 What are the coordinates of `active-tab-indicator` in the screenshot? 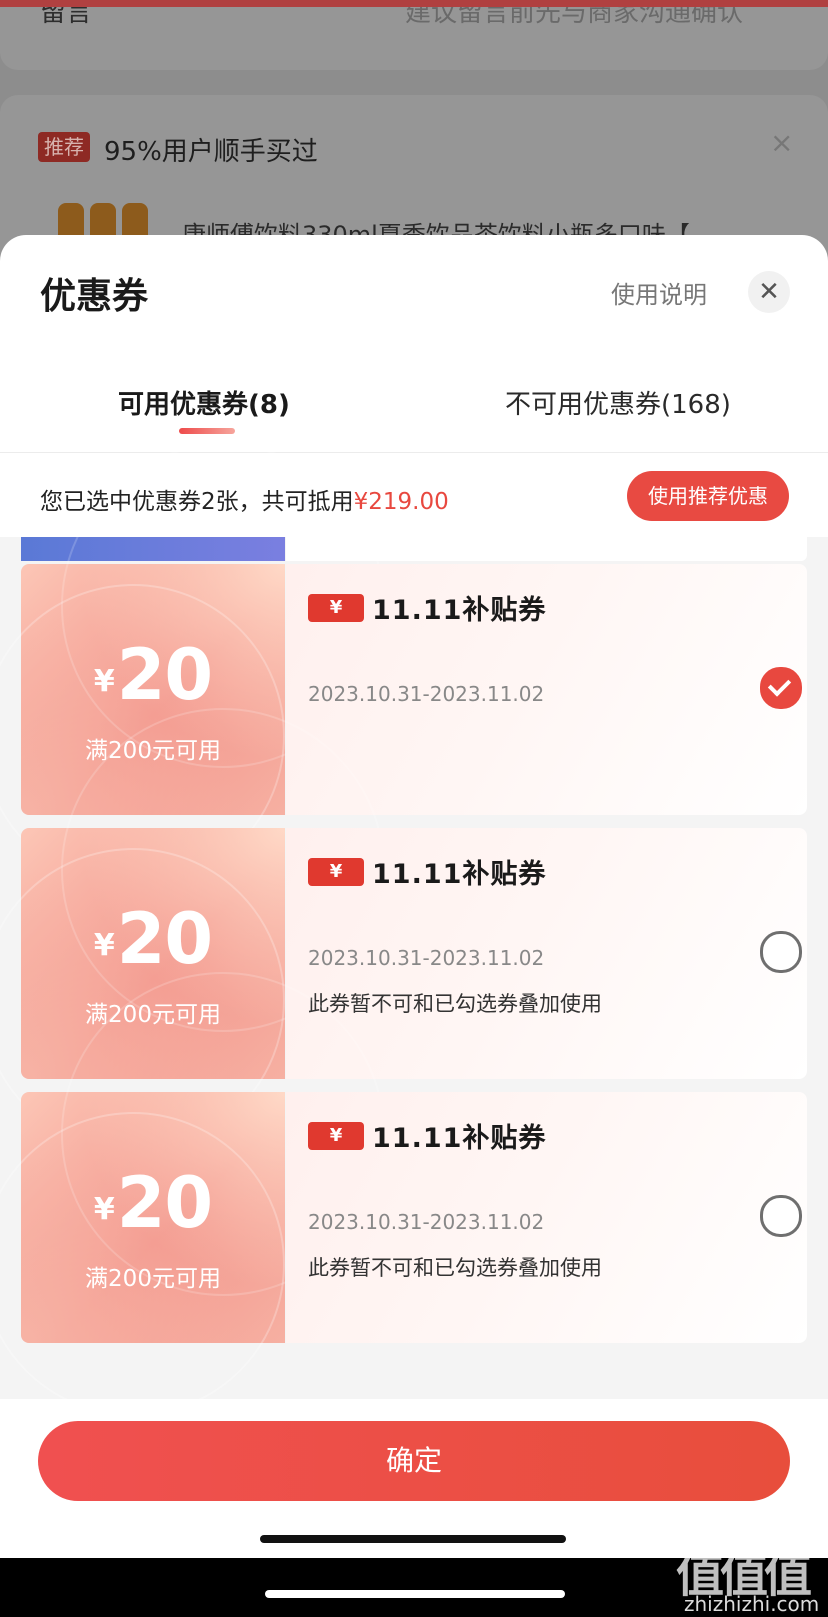 It's located at (207, 431).